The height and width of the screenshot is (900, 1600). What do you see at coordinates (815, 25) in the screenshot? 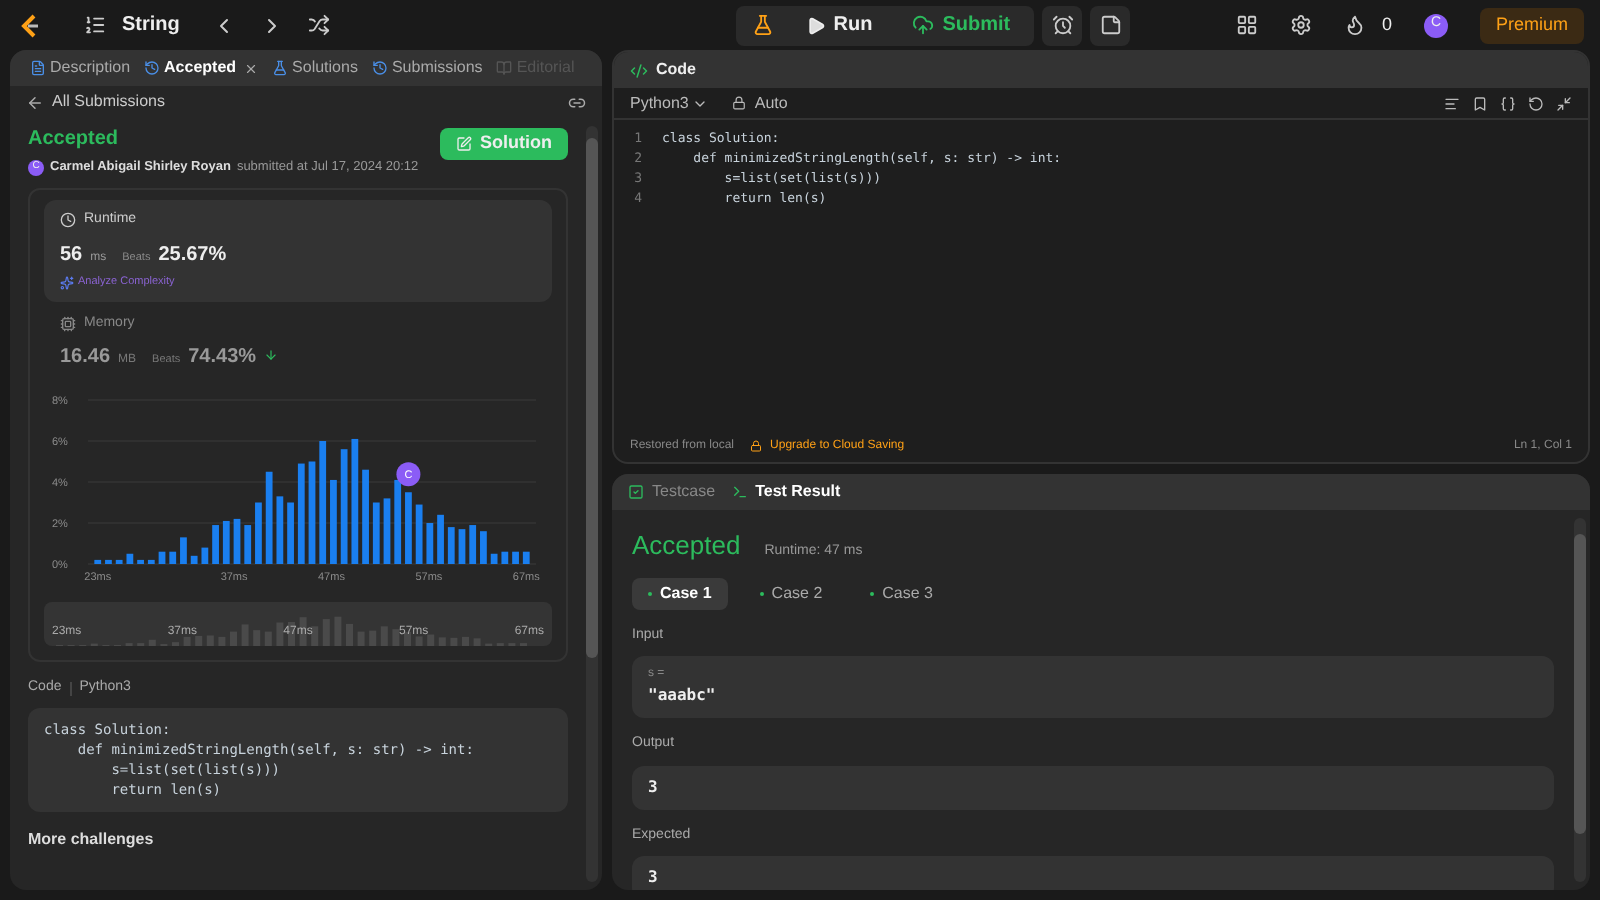
I see `play-icon` at bounding box center [815, 25].